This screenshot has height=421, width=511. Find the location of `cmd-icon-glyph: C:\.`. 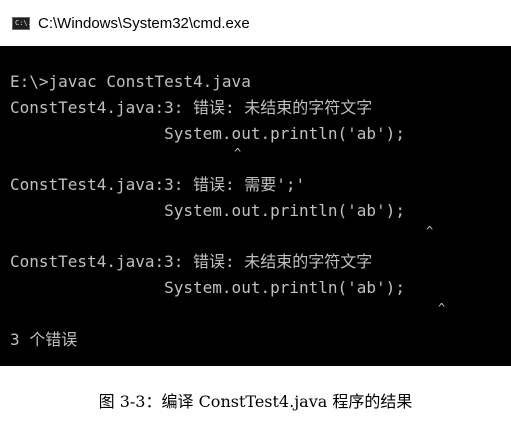

cmd-icon-glyph: C:\. is located at coordinates (23, 22).